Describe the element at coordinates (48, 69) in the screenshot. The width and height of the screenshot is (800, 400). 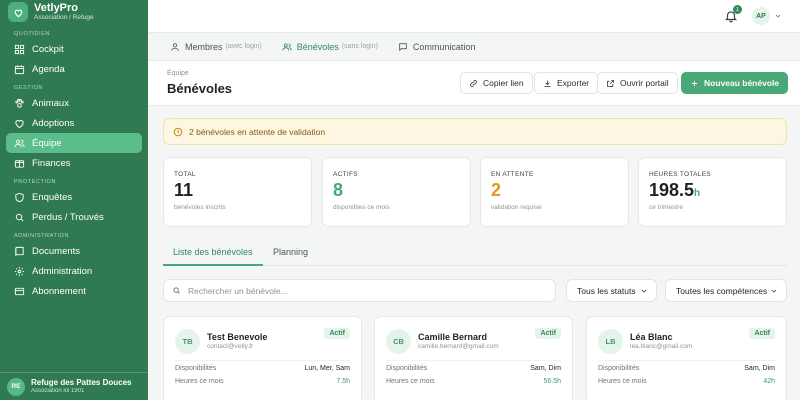
I see `sidebar-item-label: Agenda` at that location.